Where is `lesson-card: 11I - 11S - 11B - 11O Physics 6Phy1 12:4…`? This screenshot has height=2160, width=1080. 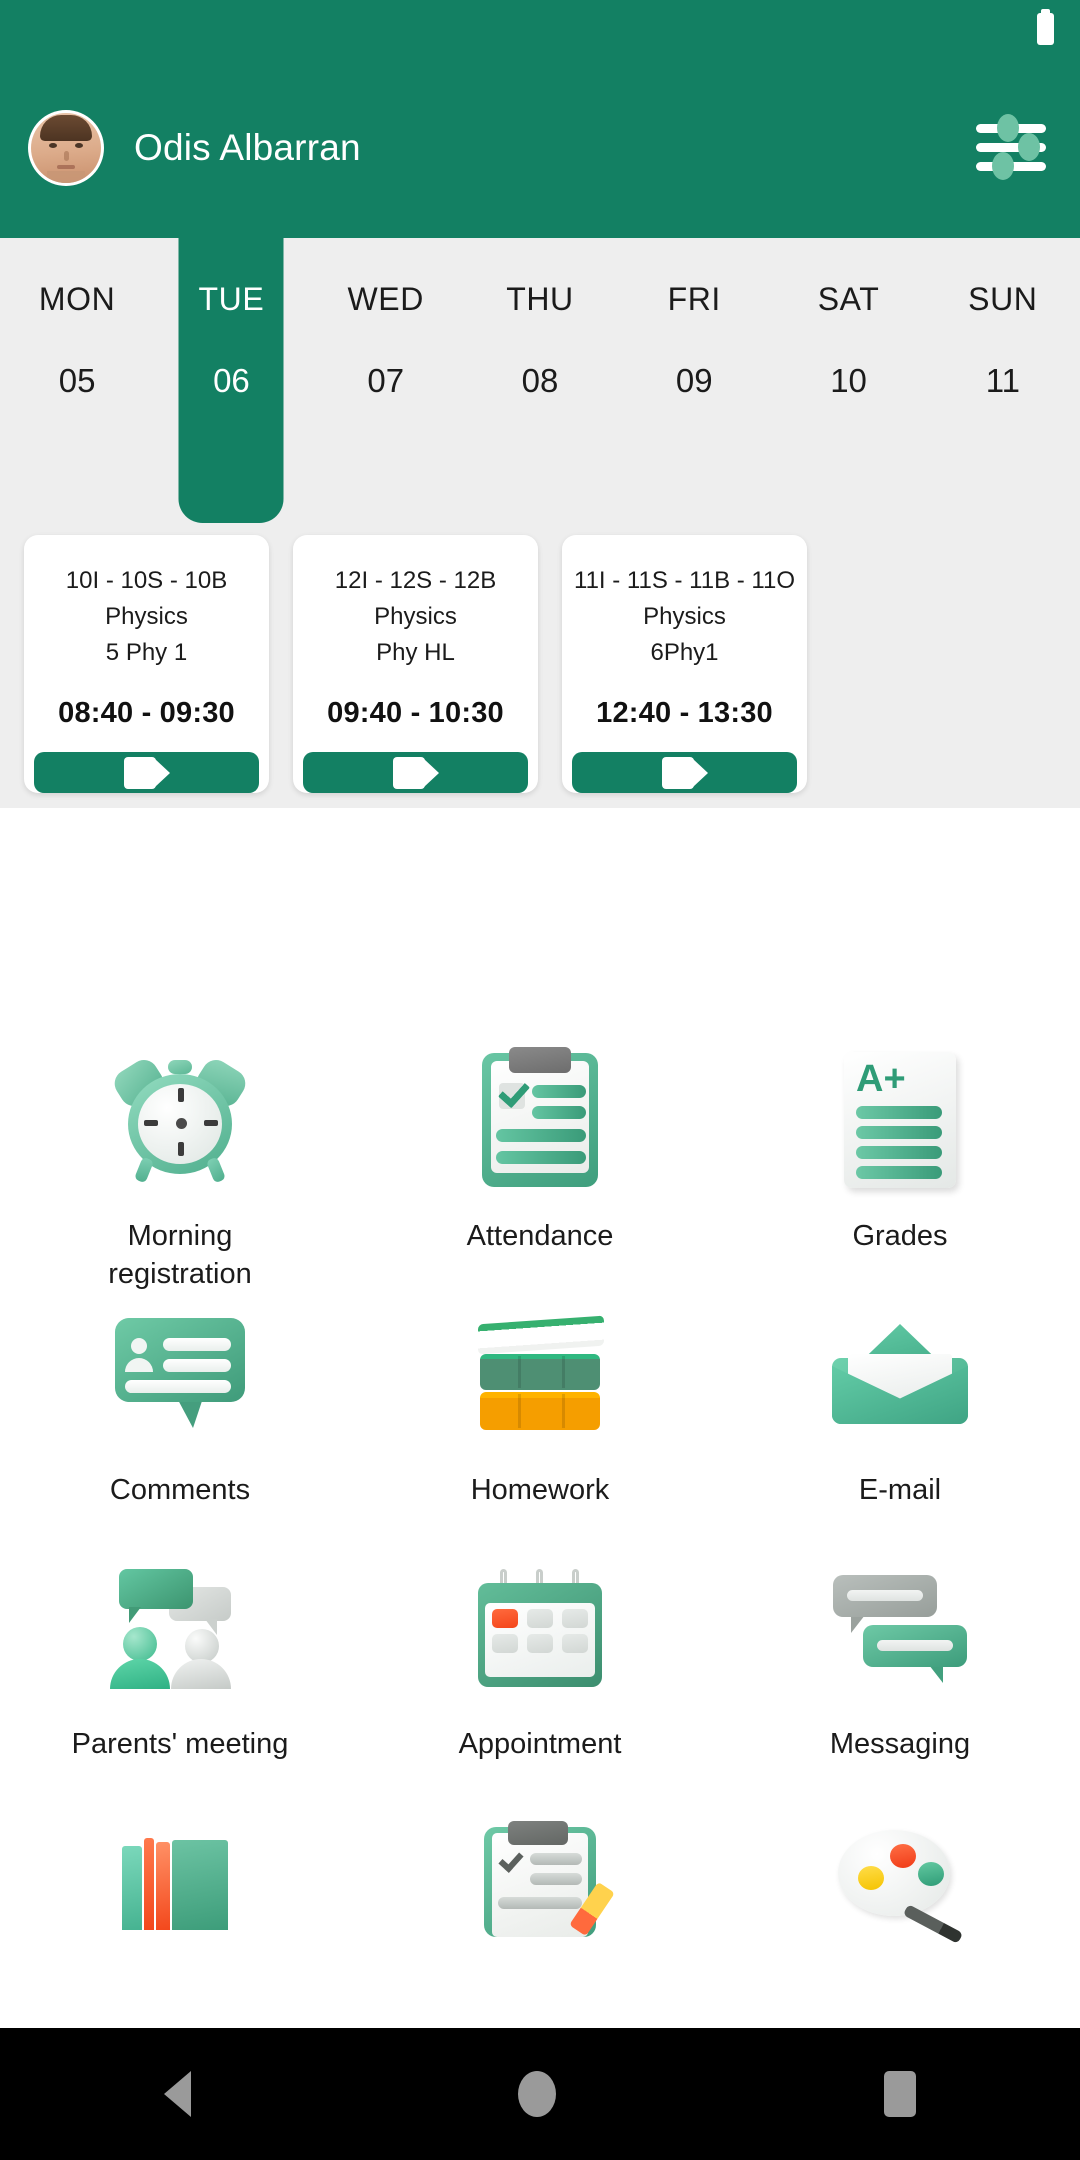
lesson-card: 11I - 11S - 11B - 11O Physics 6Phy1 12:4… is located at coordinates (684, 664).